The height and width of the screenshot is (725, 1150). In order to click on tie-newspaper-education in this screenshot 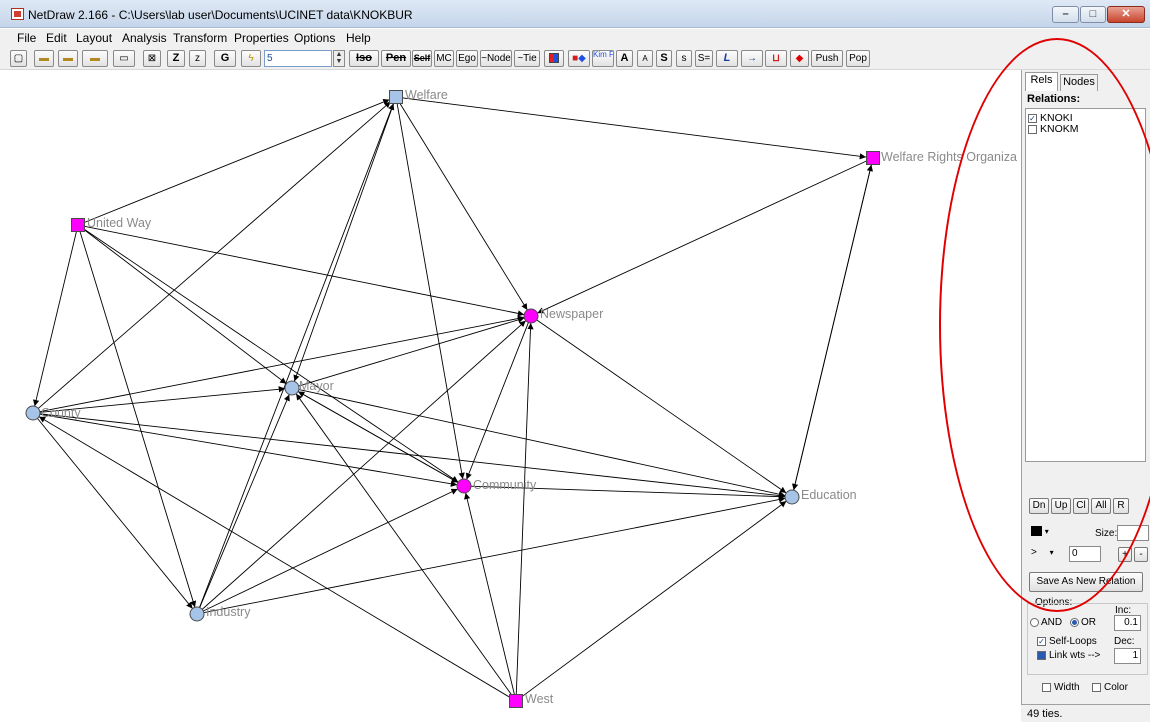, I will do `click(661, 406)`.